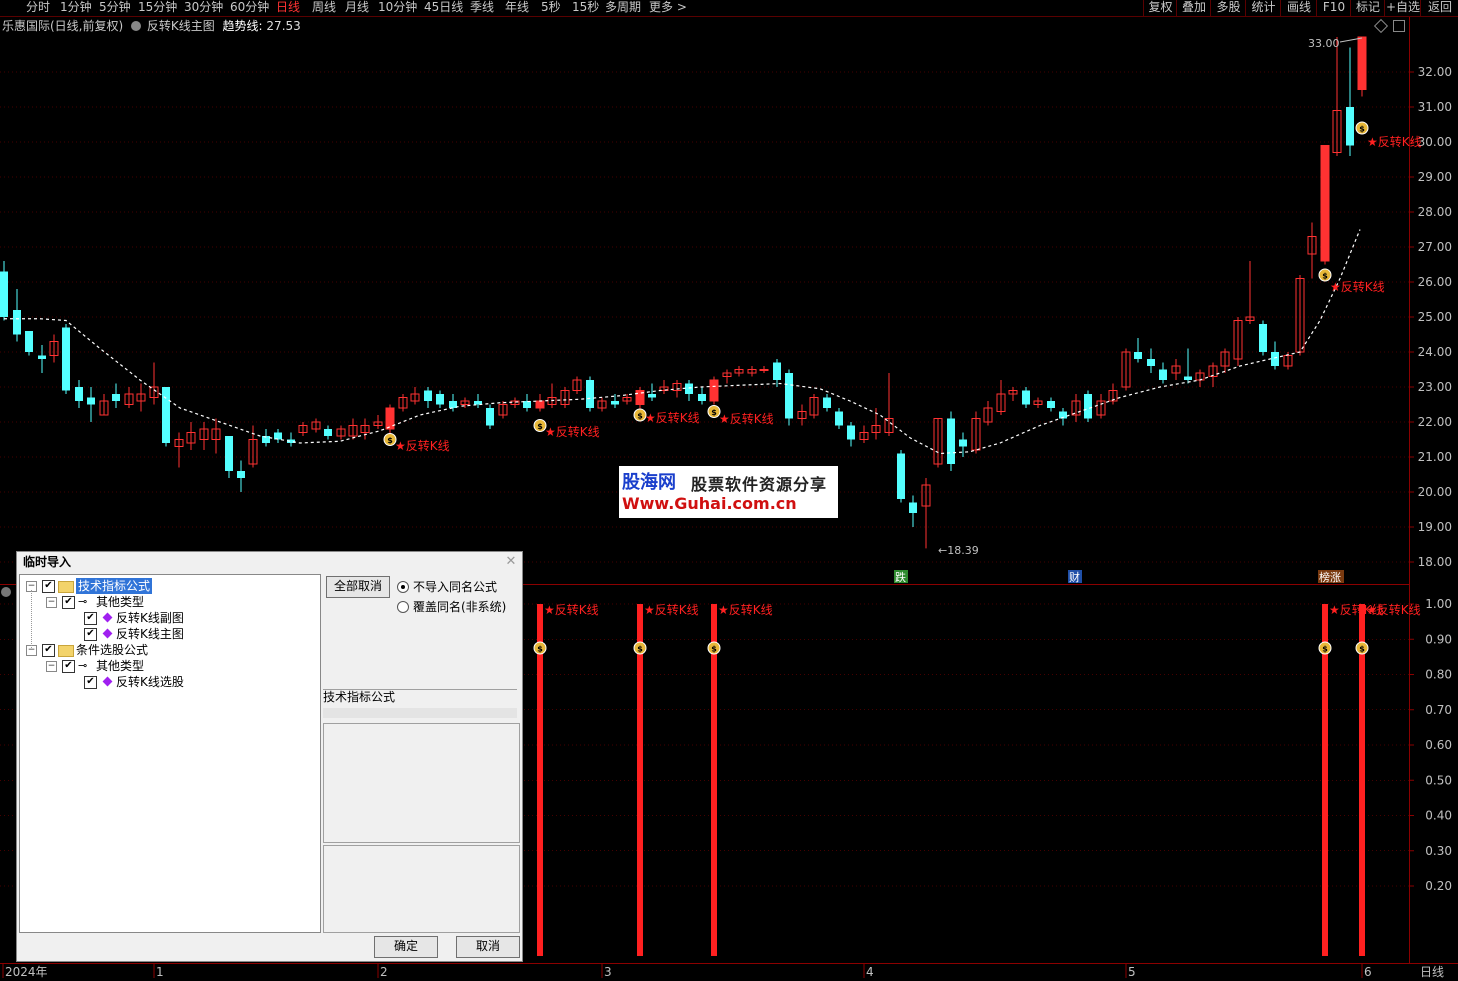 The image size is (1458, 981). I want to click on tree-node: − ✔ 条件选股公式, so click(169, 650).